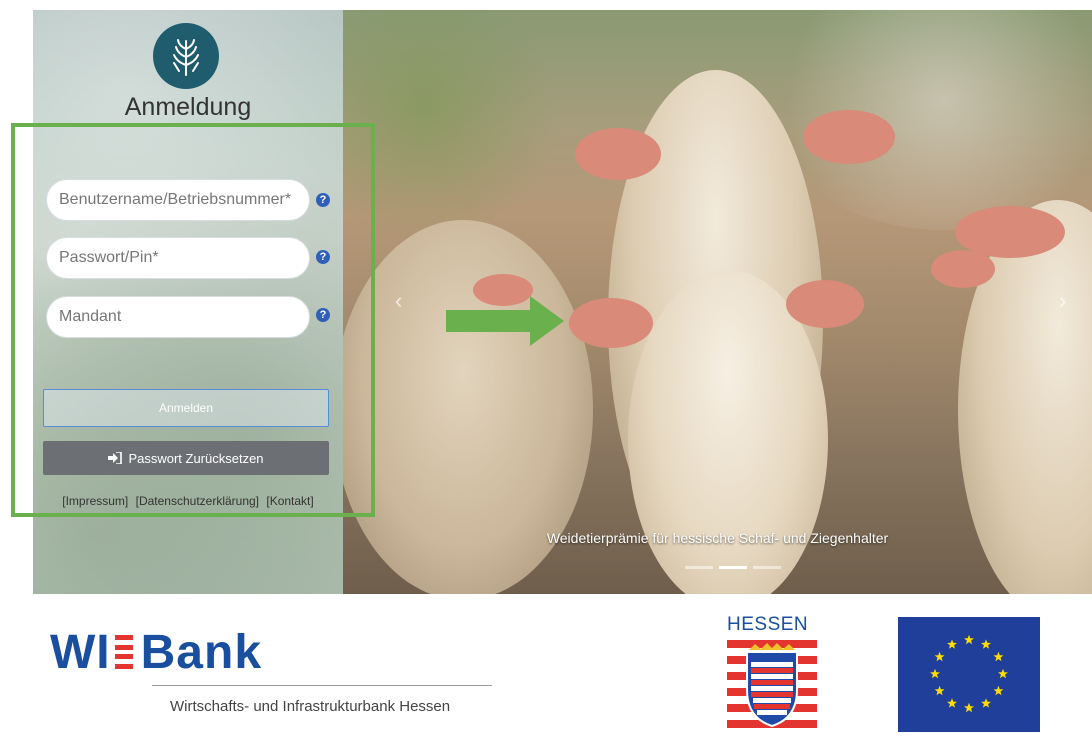 The image size is (1092, 750). I want to click on login-button: Anmelden, so click(186, 408).